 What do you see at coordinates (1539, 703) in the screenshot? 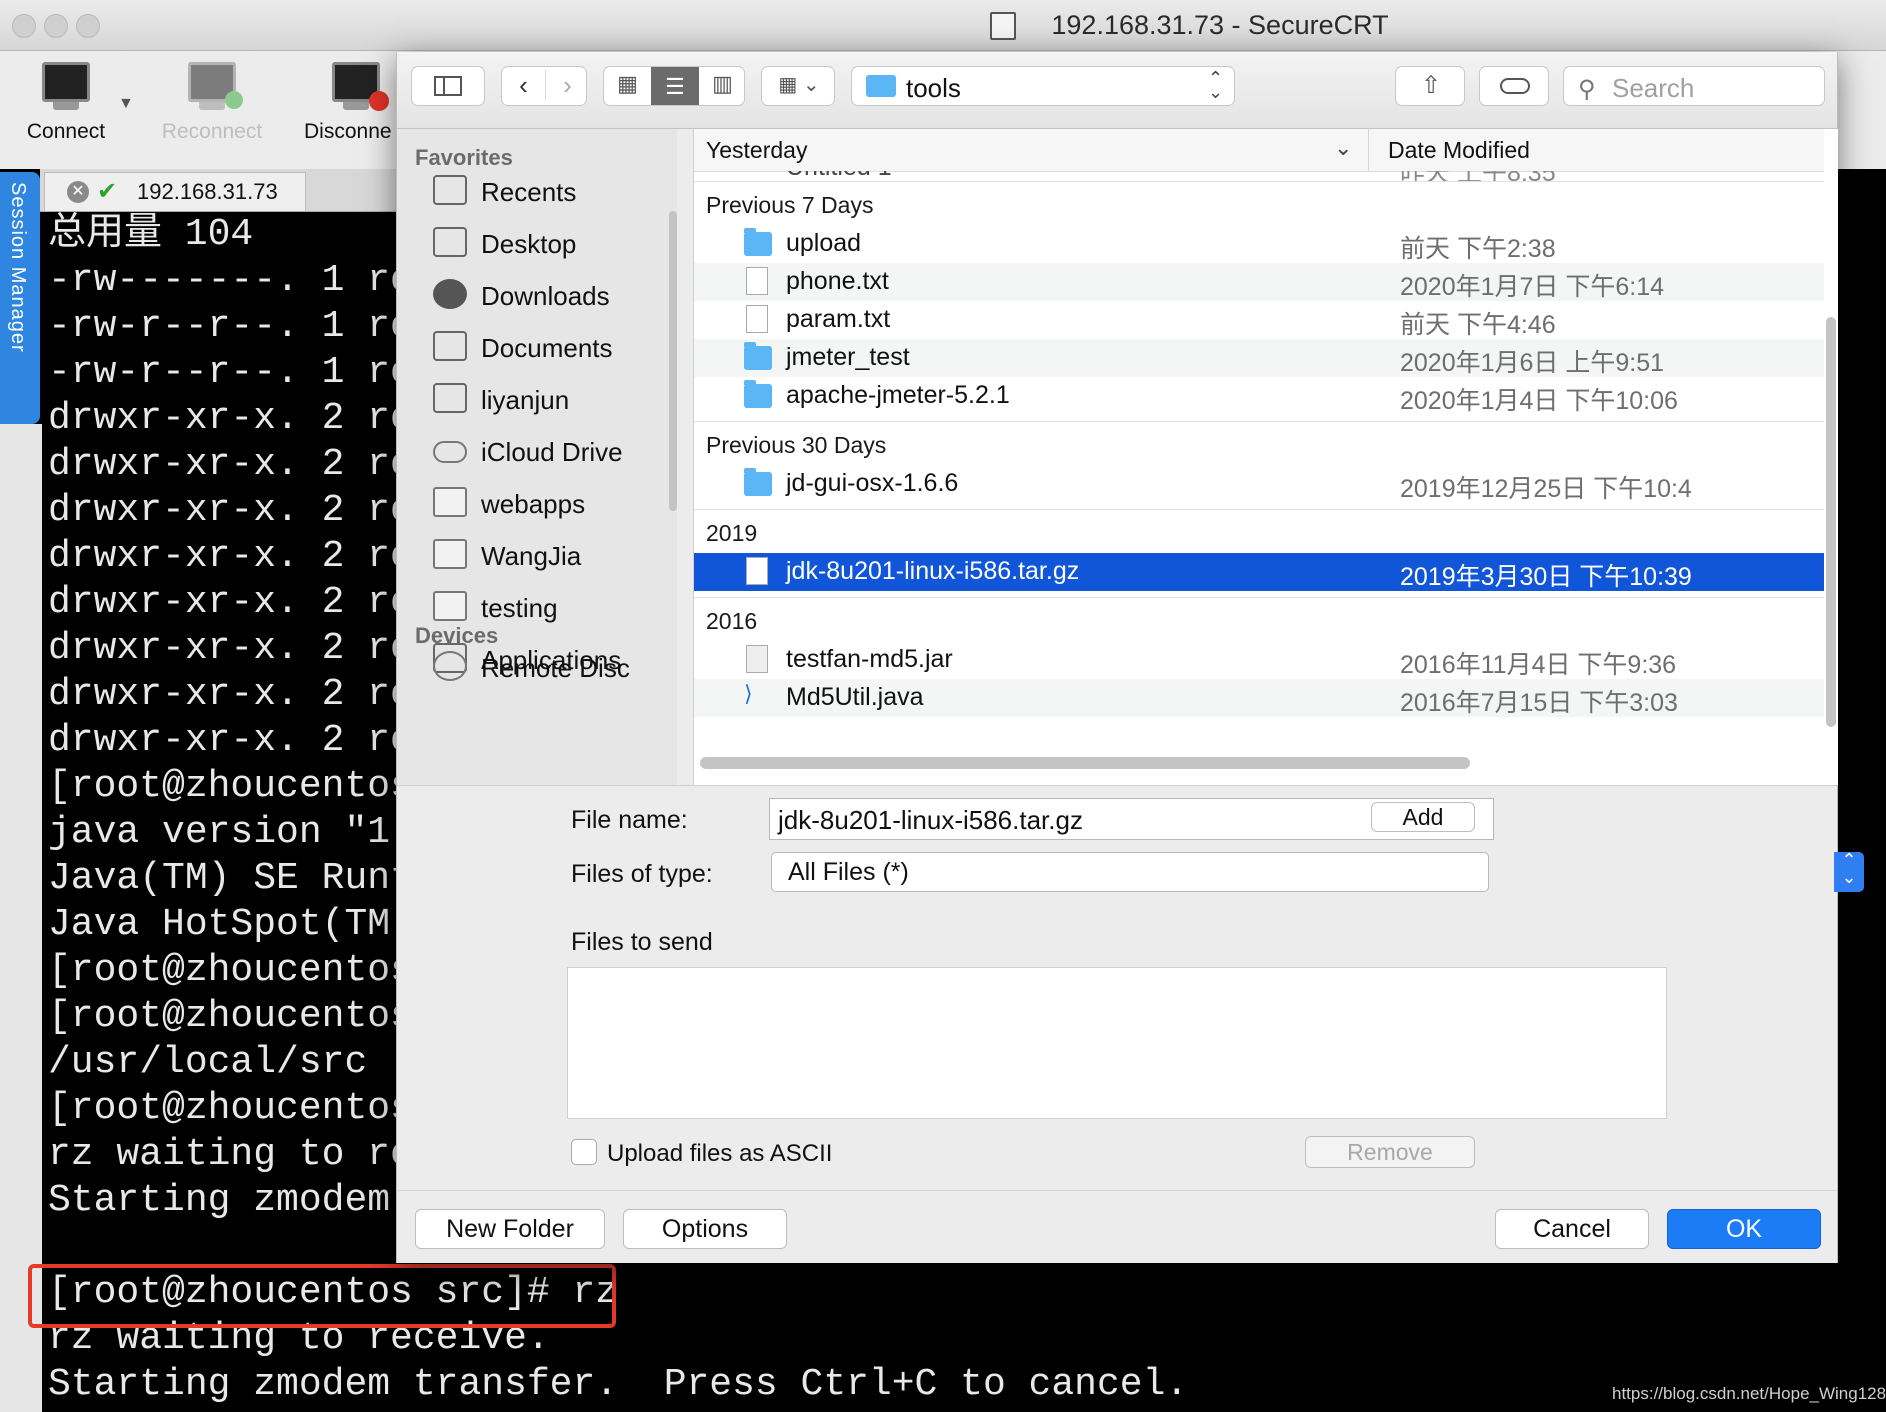
I see `file-date: 2016年7月15日 下午3:03` at bounding box center [1539, 703].